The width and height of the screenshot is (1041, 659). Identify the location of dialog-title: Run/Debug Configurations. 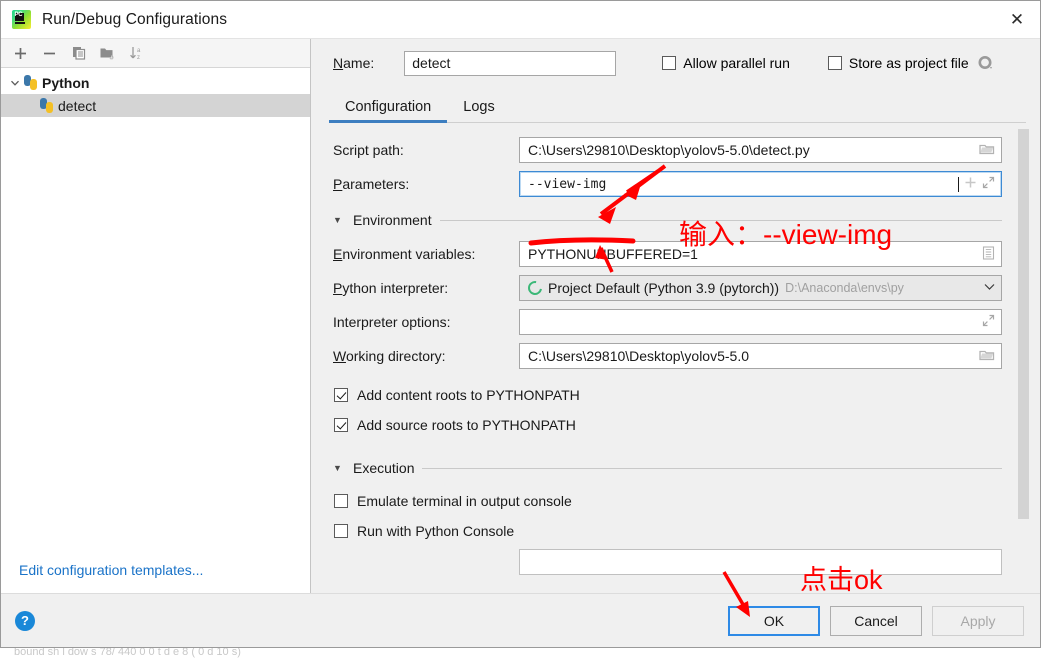
(135, 19).